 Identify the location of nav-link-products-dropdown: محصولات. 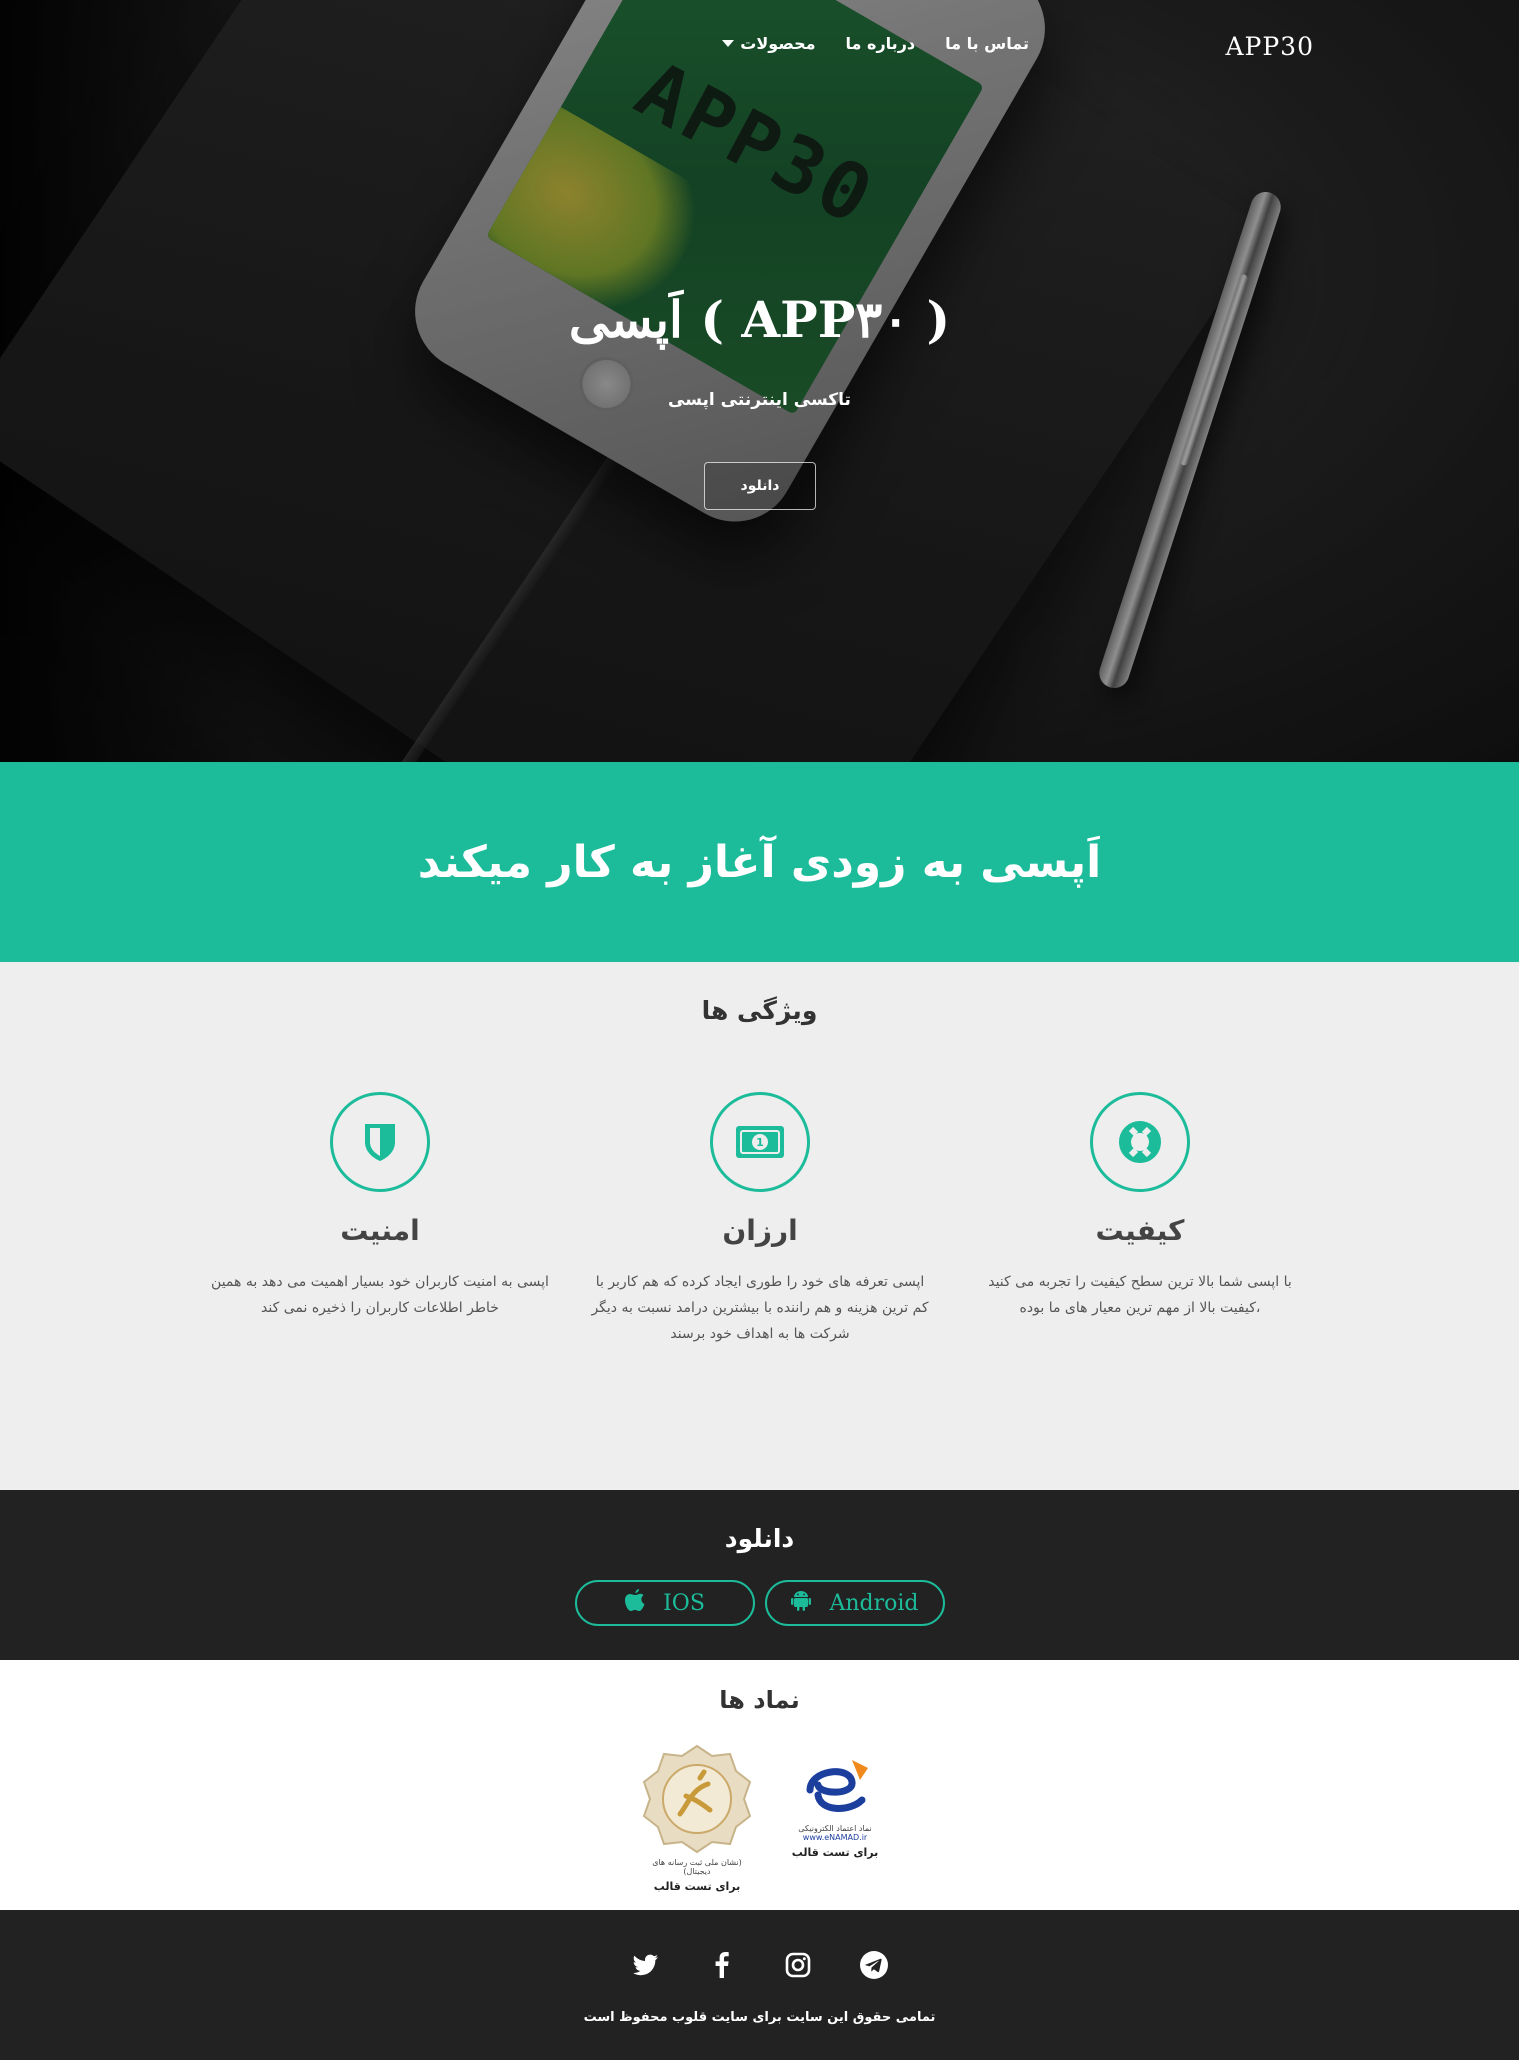
(769, 43).